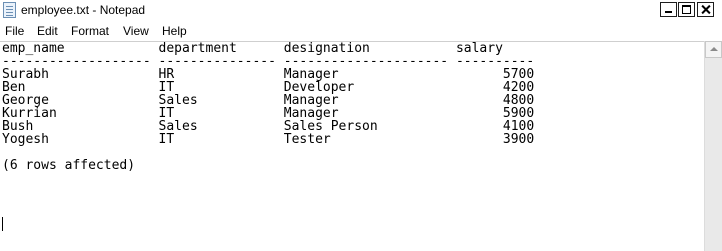 The width and height of the screenshot is (722, 251). Describe the element at coordinates (686, 9) in the screenshot. I see `maximize-button` at that location.